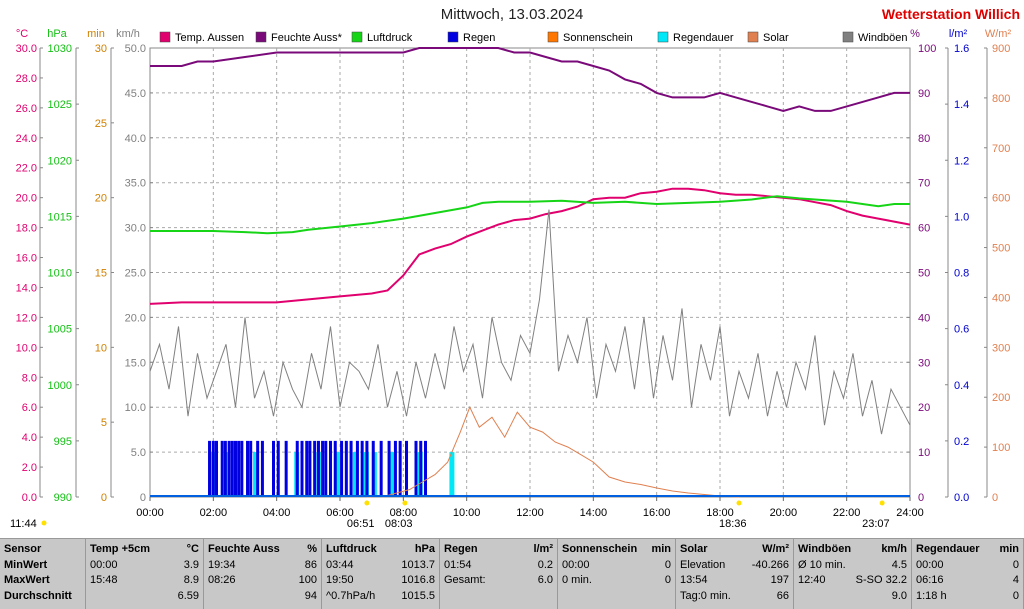 The image size is (1024, 609). Describe the element at coordinates (703, 38) in the screenshot. I see `legend-label: Regendauer` at that location.